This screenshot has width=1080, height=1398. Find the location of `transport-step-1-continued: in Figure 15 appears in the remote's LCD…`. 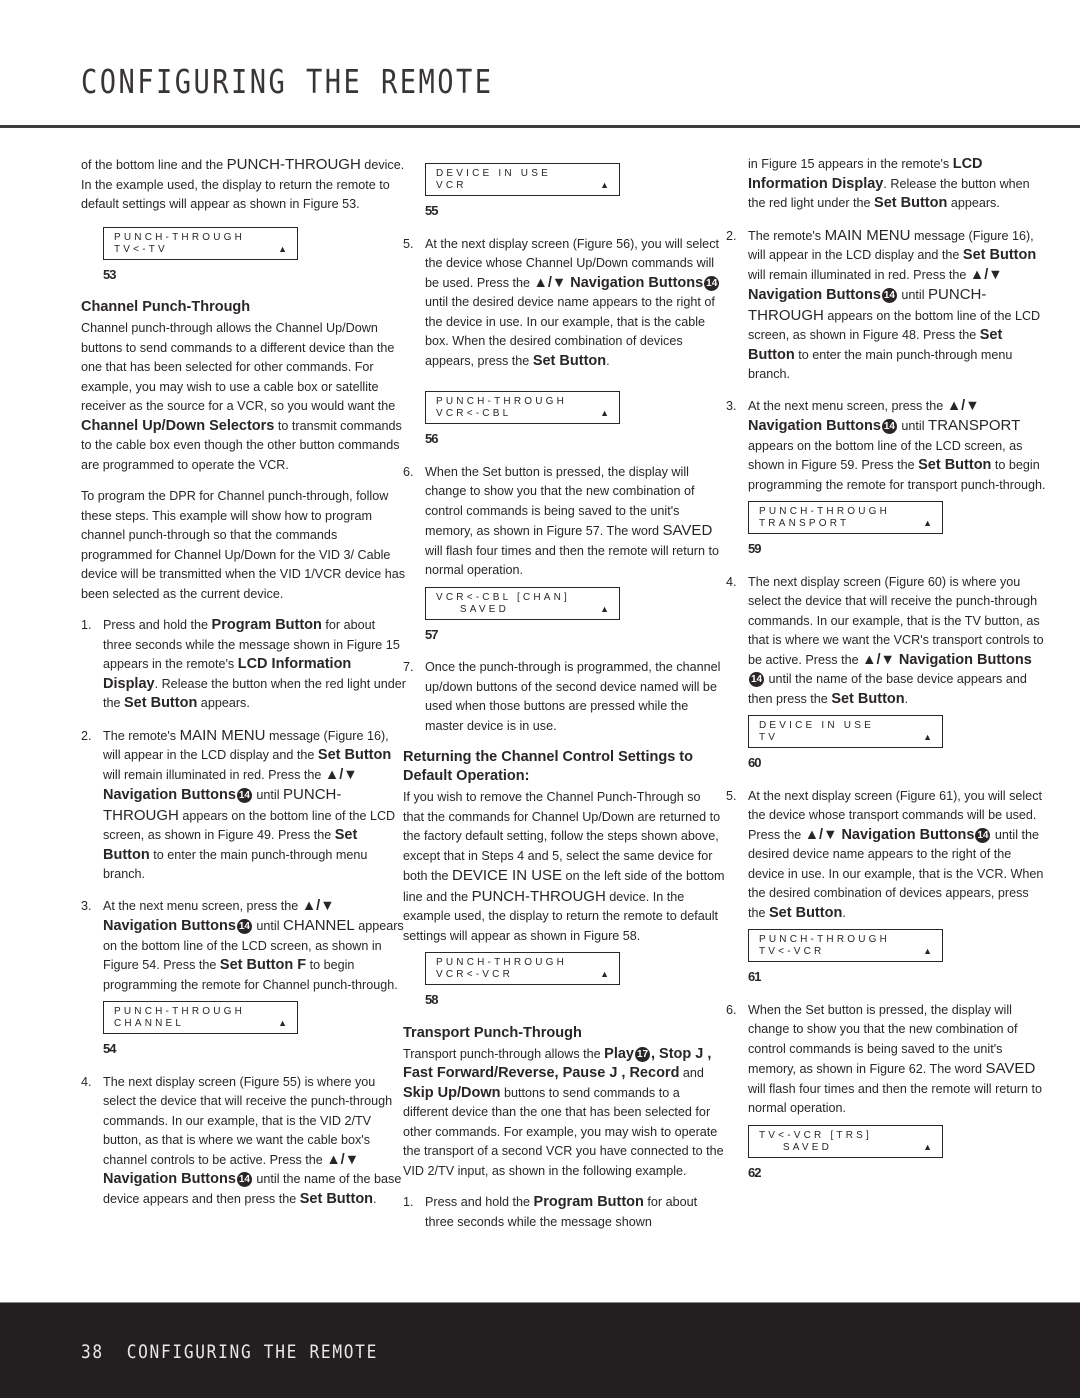

transport-step-1-continued: in Figure 15 appears in the remote's LCD… is located at coordinates (889, 183).